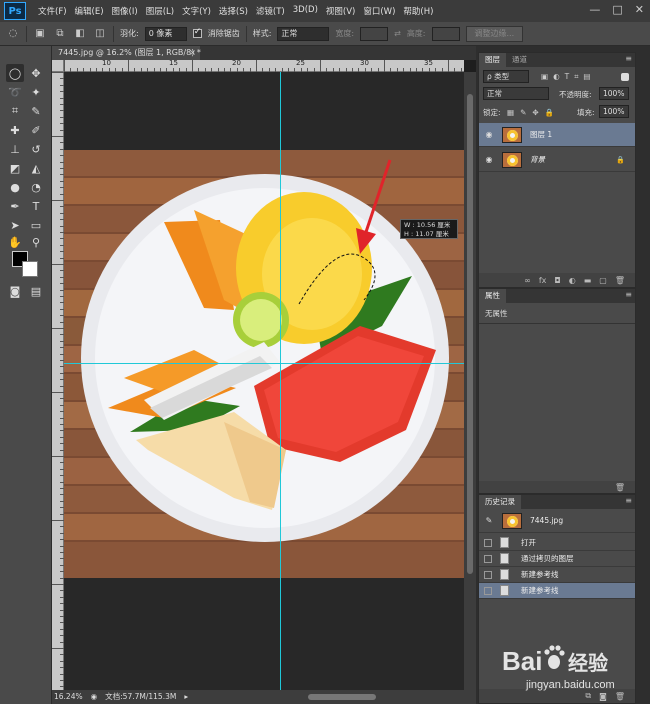 The width and height of the screenshot is (650, 704). I want to click on delete-icon: 🗑, so click(620, 487).